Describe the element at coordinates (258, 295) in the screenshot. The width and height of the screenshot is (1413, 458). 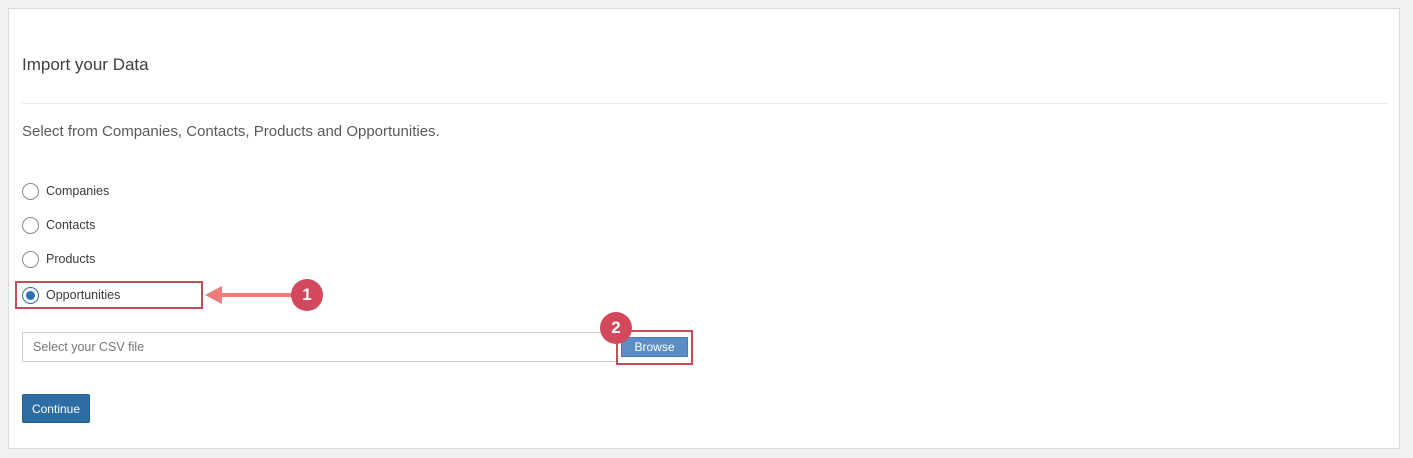
I see `annotation-arrow-line` at that location.